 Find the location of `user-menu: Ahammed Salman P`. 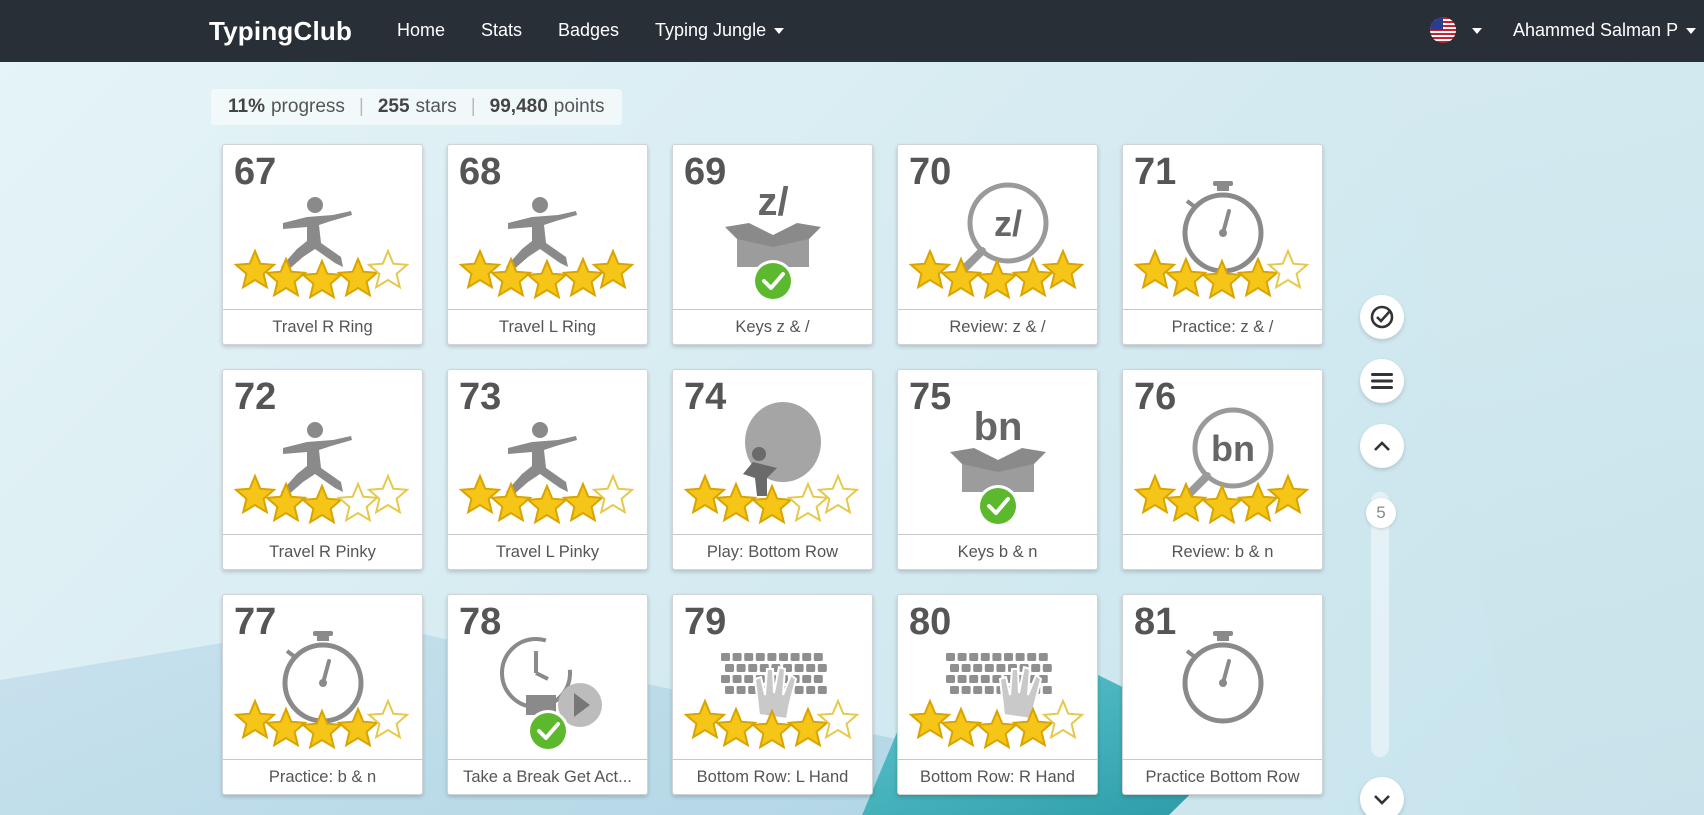

user-menu: Ahammed Salman P is located at coordinates (1605, 30).